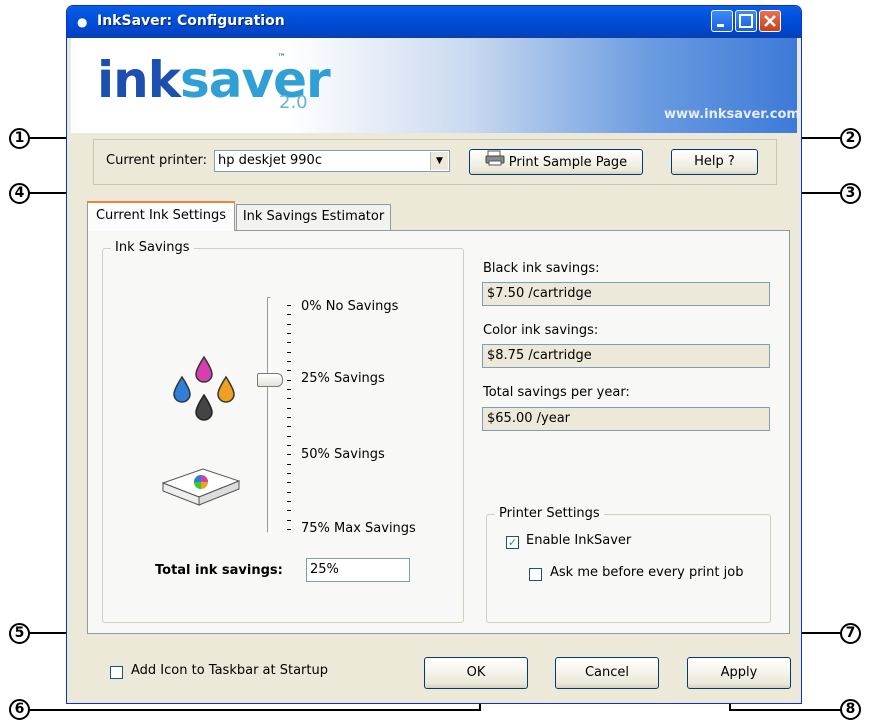 This screenshot has width=870, height=722. I want to click on logo-ink-text: ink, so click(139, 80).